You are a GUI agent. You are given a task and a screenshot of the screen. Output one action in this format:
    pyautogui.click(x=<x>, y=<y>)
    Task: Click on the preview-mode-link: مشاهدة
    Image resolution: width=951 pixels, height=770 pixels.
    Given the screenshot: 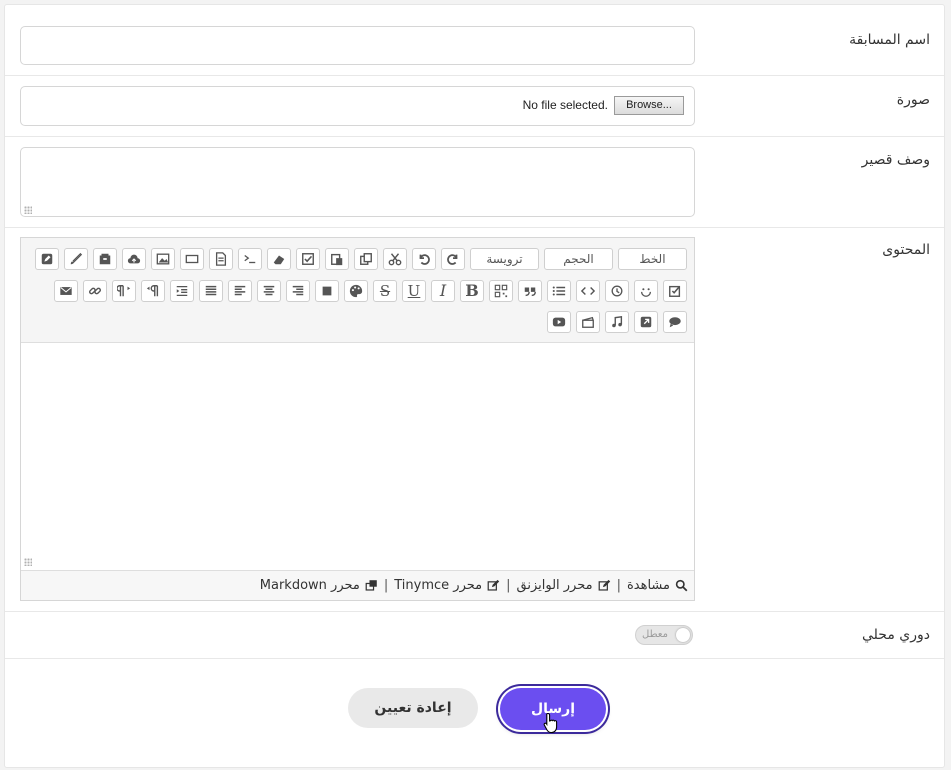 What is the action you would take?
    pyautogui.click(x=657, y=585)
    